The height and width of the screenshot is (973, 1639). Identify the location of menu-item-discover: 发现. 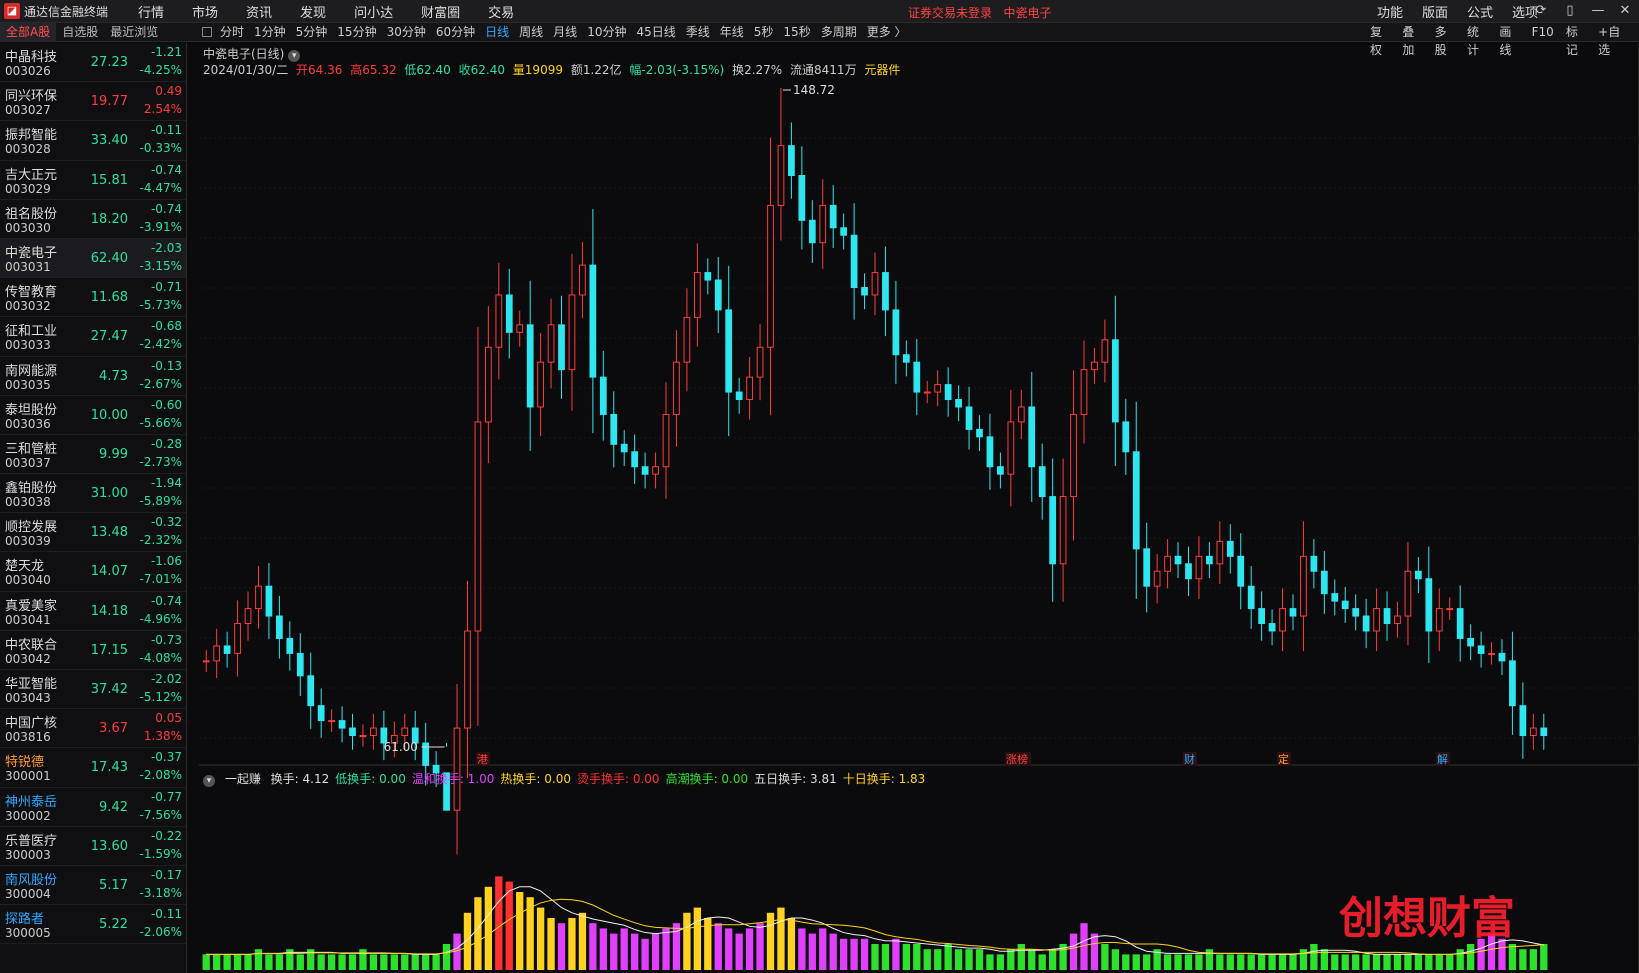
(313, 11).